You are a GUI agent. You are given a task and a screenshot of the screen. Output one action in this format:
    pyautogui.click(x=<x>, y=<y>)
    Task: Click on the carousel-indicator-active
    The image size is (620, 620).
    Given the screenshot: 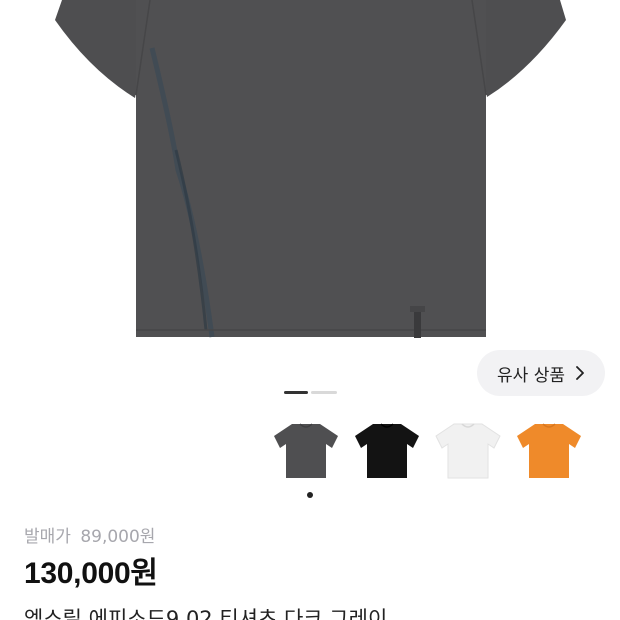 What is the action you would take?
    pyautogui.click(x=296, y=392)
    